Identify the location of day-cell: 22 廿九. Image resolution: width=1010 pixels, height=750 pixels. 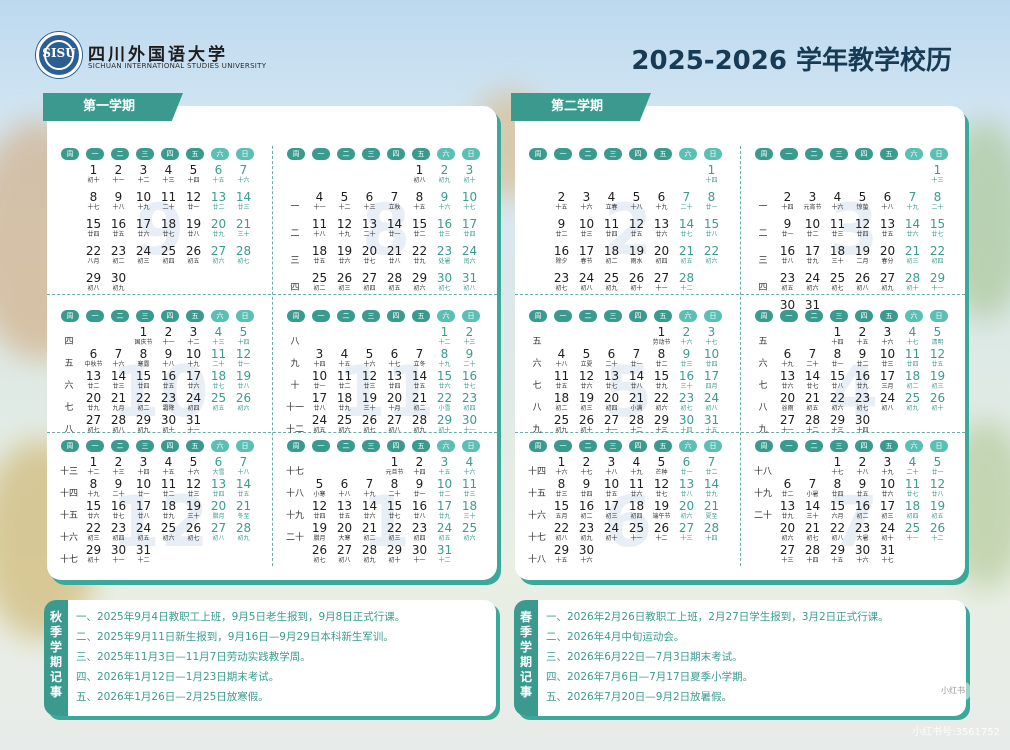
(419, 255).